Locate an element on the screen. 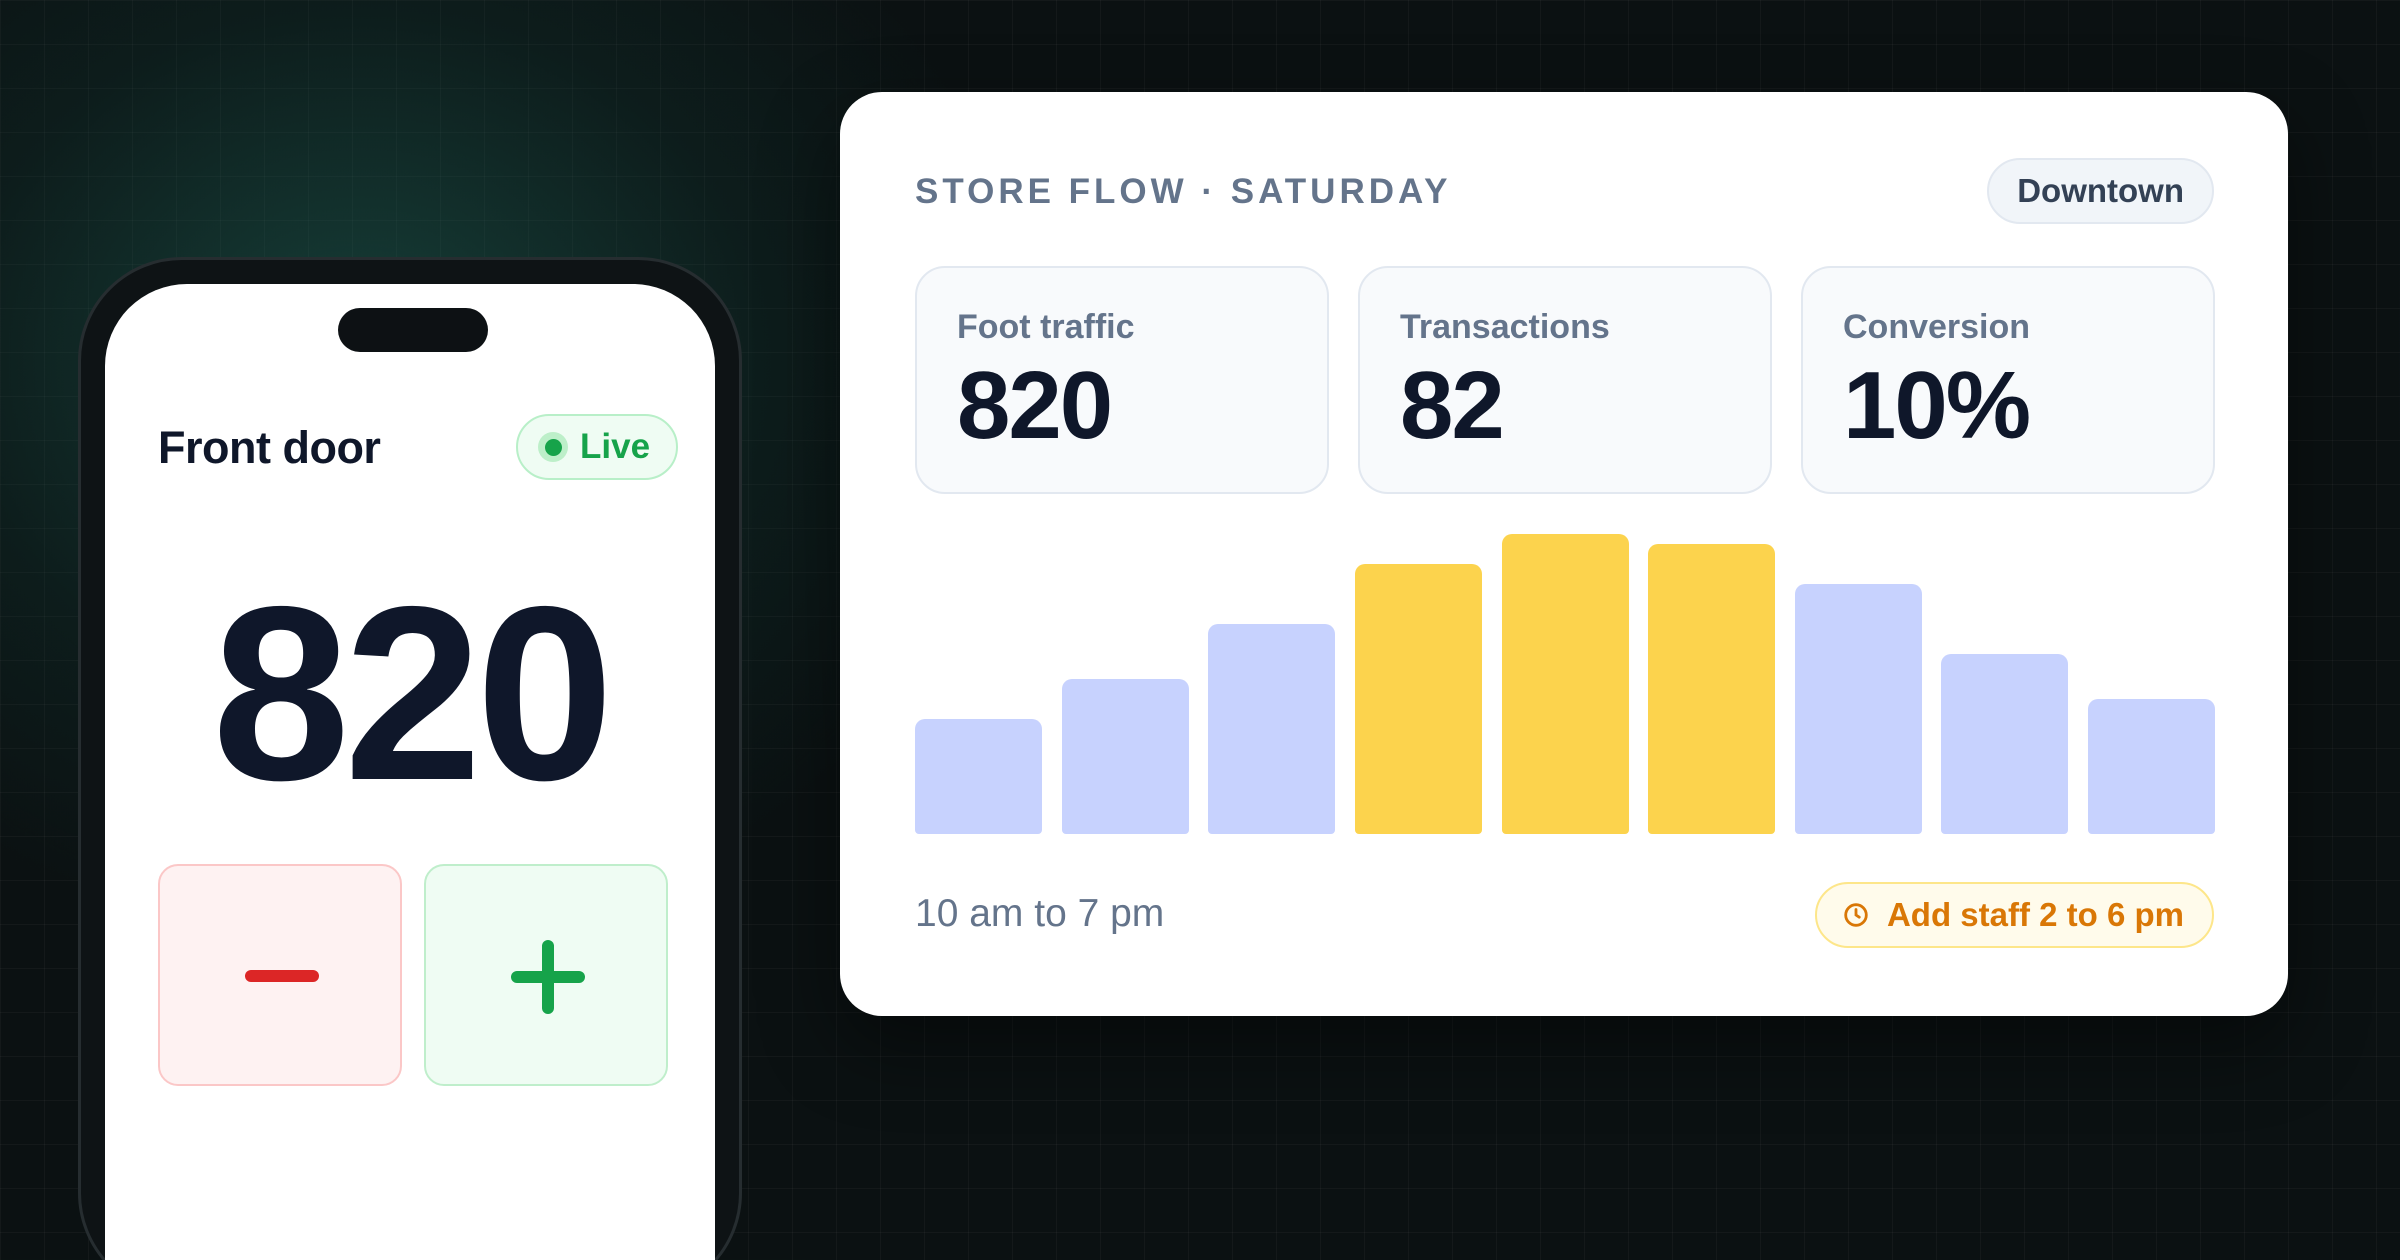 The width and height of the screenshot is (2400, 1260). counter-title: Front door is located at coordinates (269, 447).